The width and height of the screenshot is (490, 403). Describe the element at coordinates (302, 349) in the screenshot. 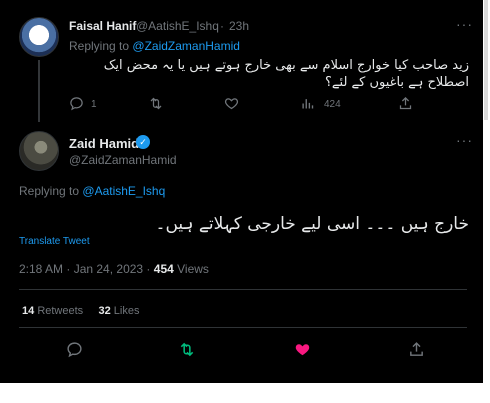

I see `heart-filled-icon` at that location.